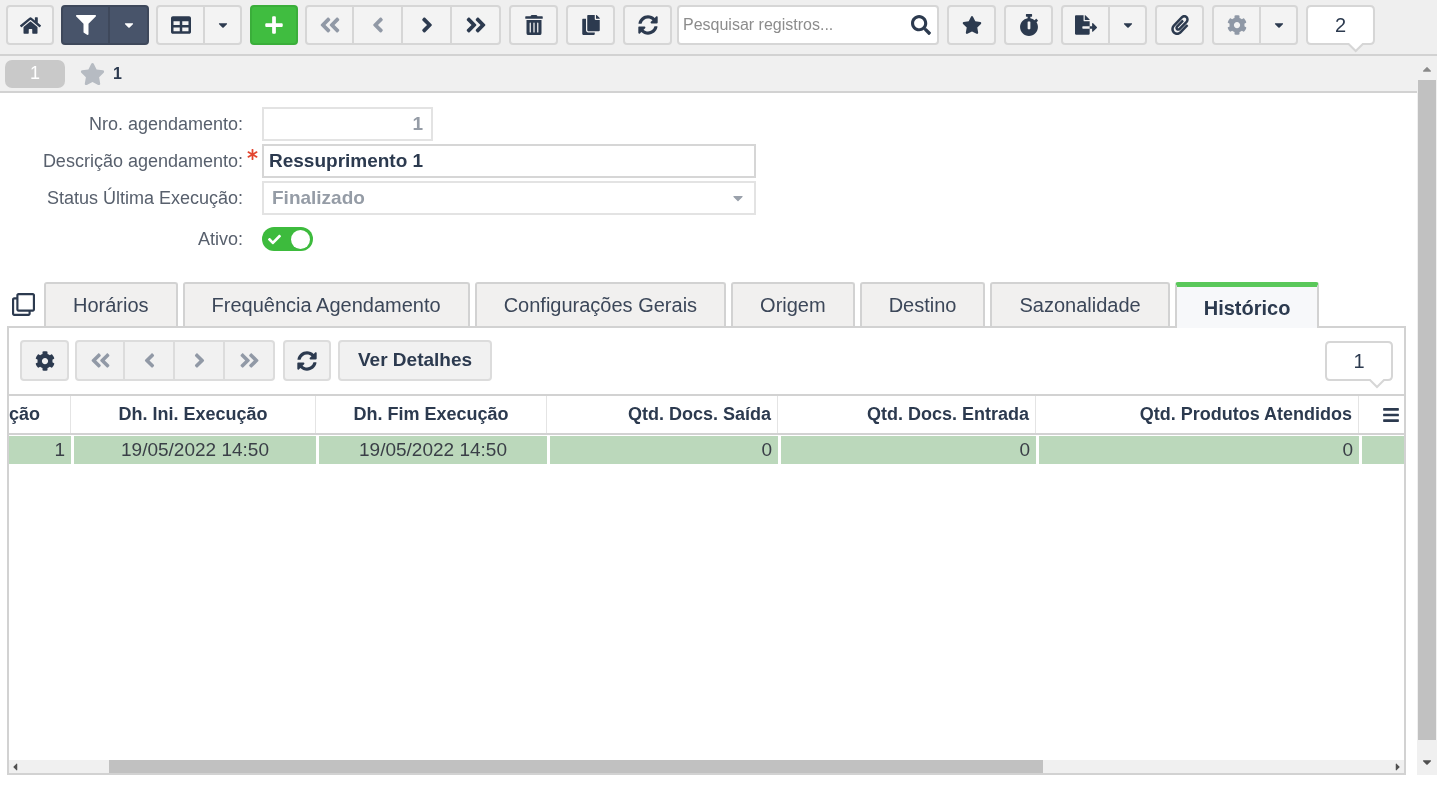 This screenshot has height=785, width=1437. What do you see at coordinates (600, 304) in the screenshot?
I see `tab: Configurações Gerais` at bounding box center [600, 304].